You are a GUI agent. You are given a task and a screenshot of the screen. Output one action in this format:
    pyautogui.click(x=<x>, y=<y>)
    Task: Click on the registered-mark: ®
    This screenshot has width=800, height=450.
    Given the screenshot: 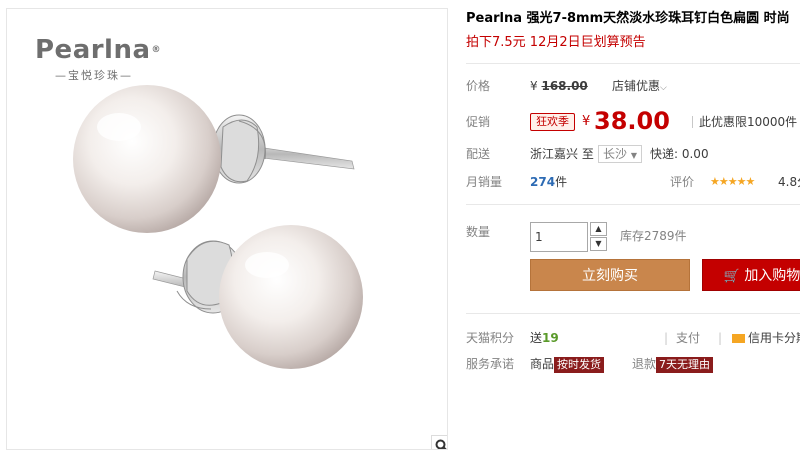 What is the action you would take?
    pyautogui.click(x=156, y=50)
    